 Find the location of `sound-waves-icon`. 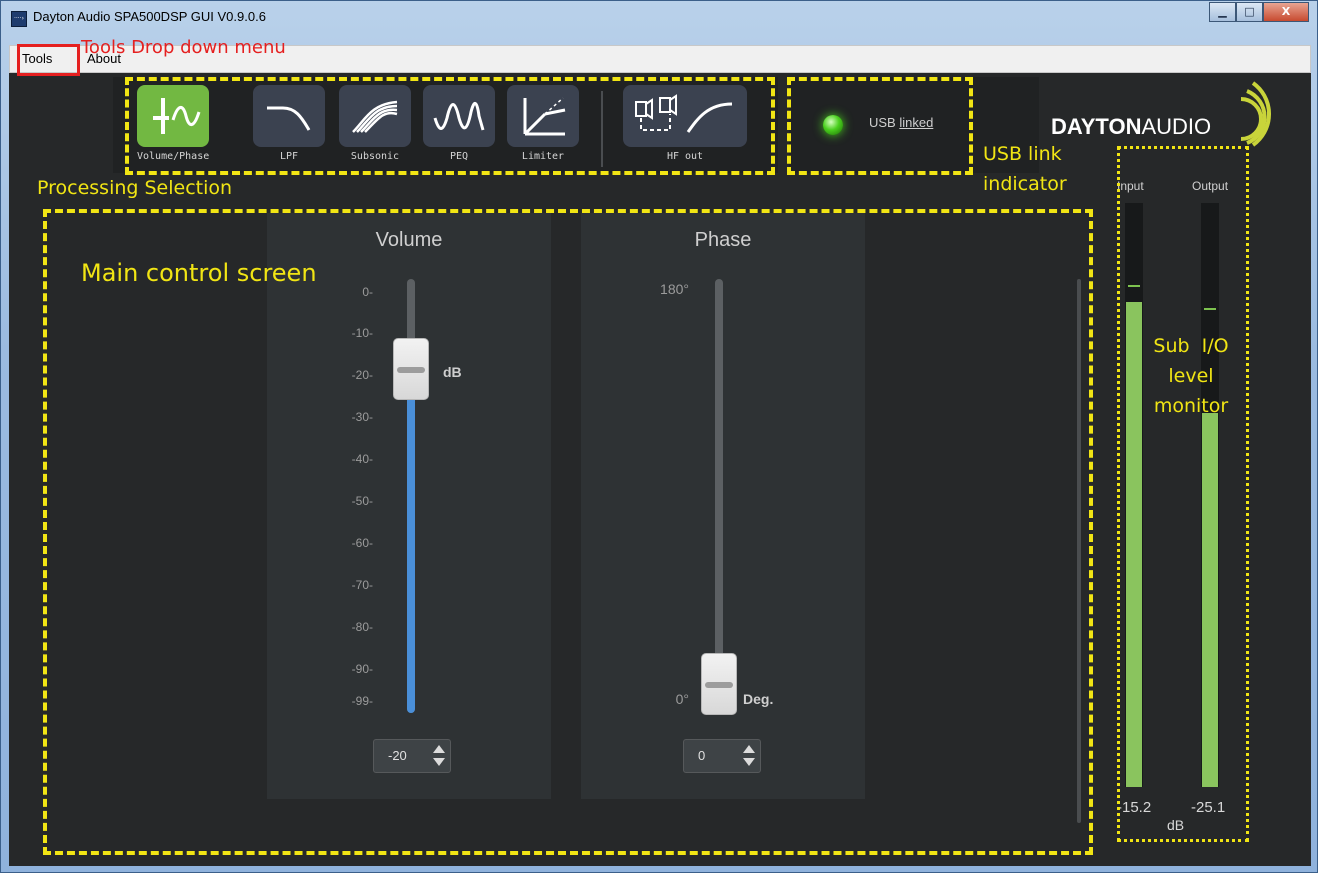

sound-waves-icon is located at coordinates (1255, 114).